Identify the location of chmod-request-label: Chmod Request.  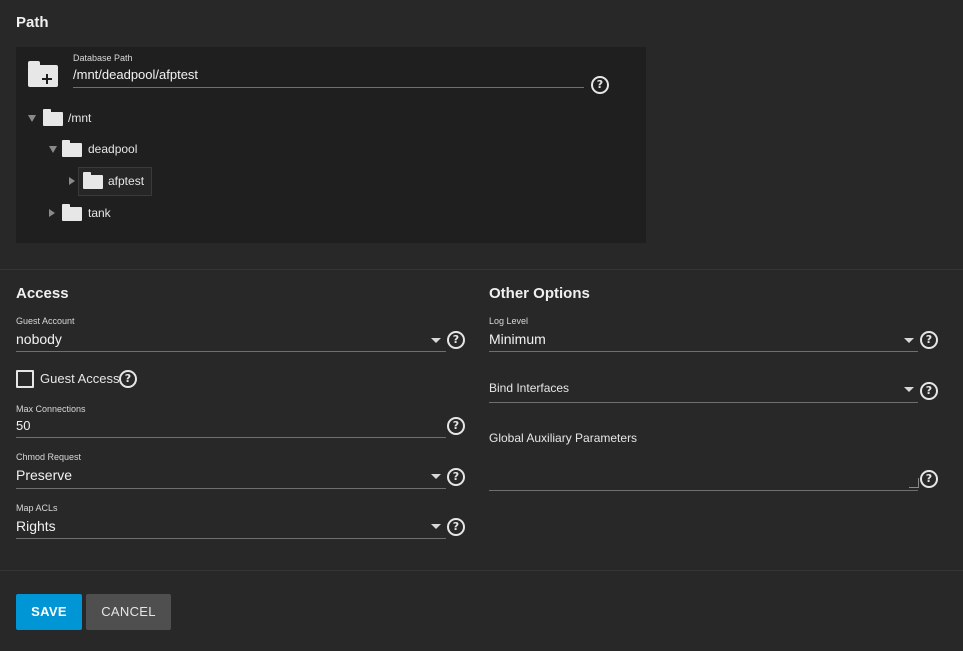
(49, 457).